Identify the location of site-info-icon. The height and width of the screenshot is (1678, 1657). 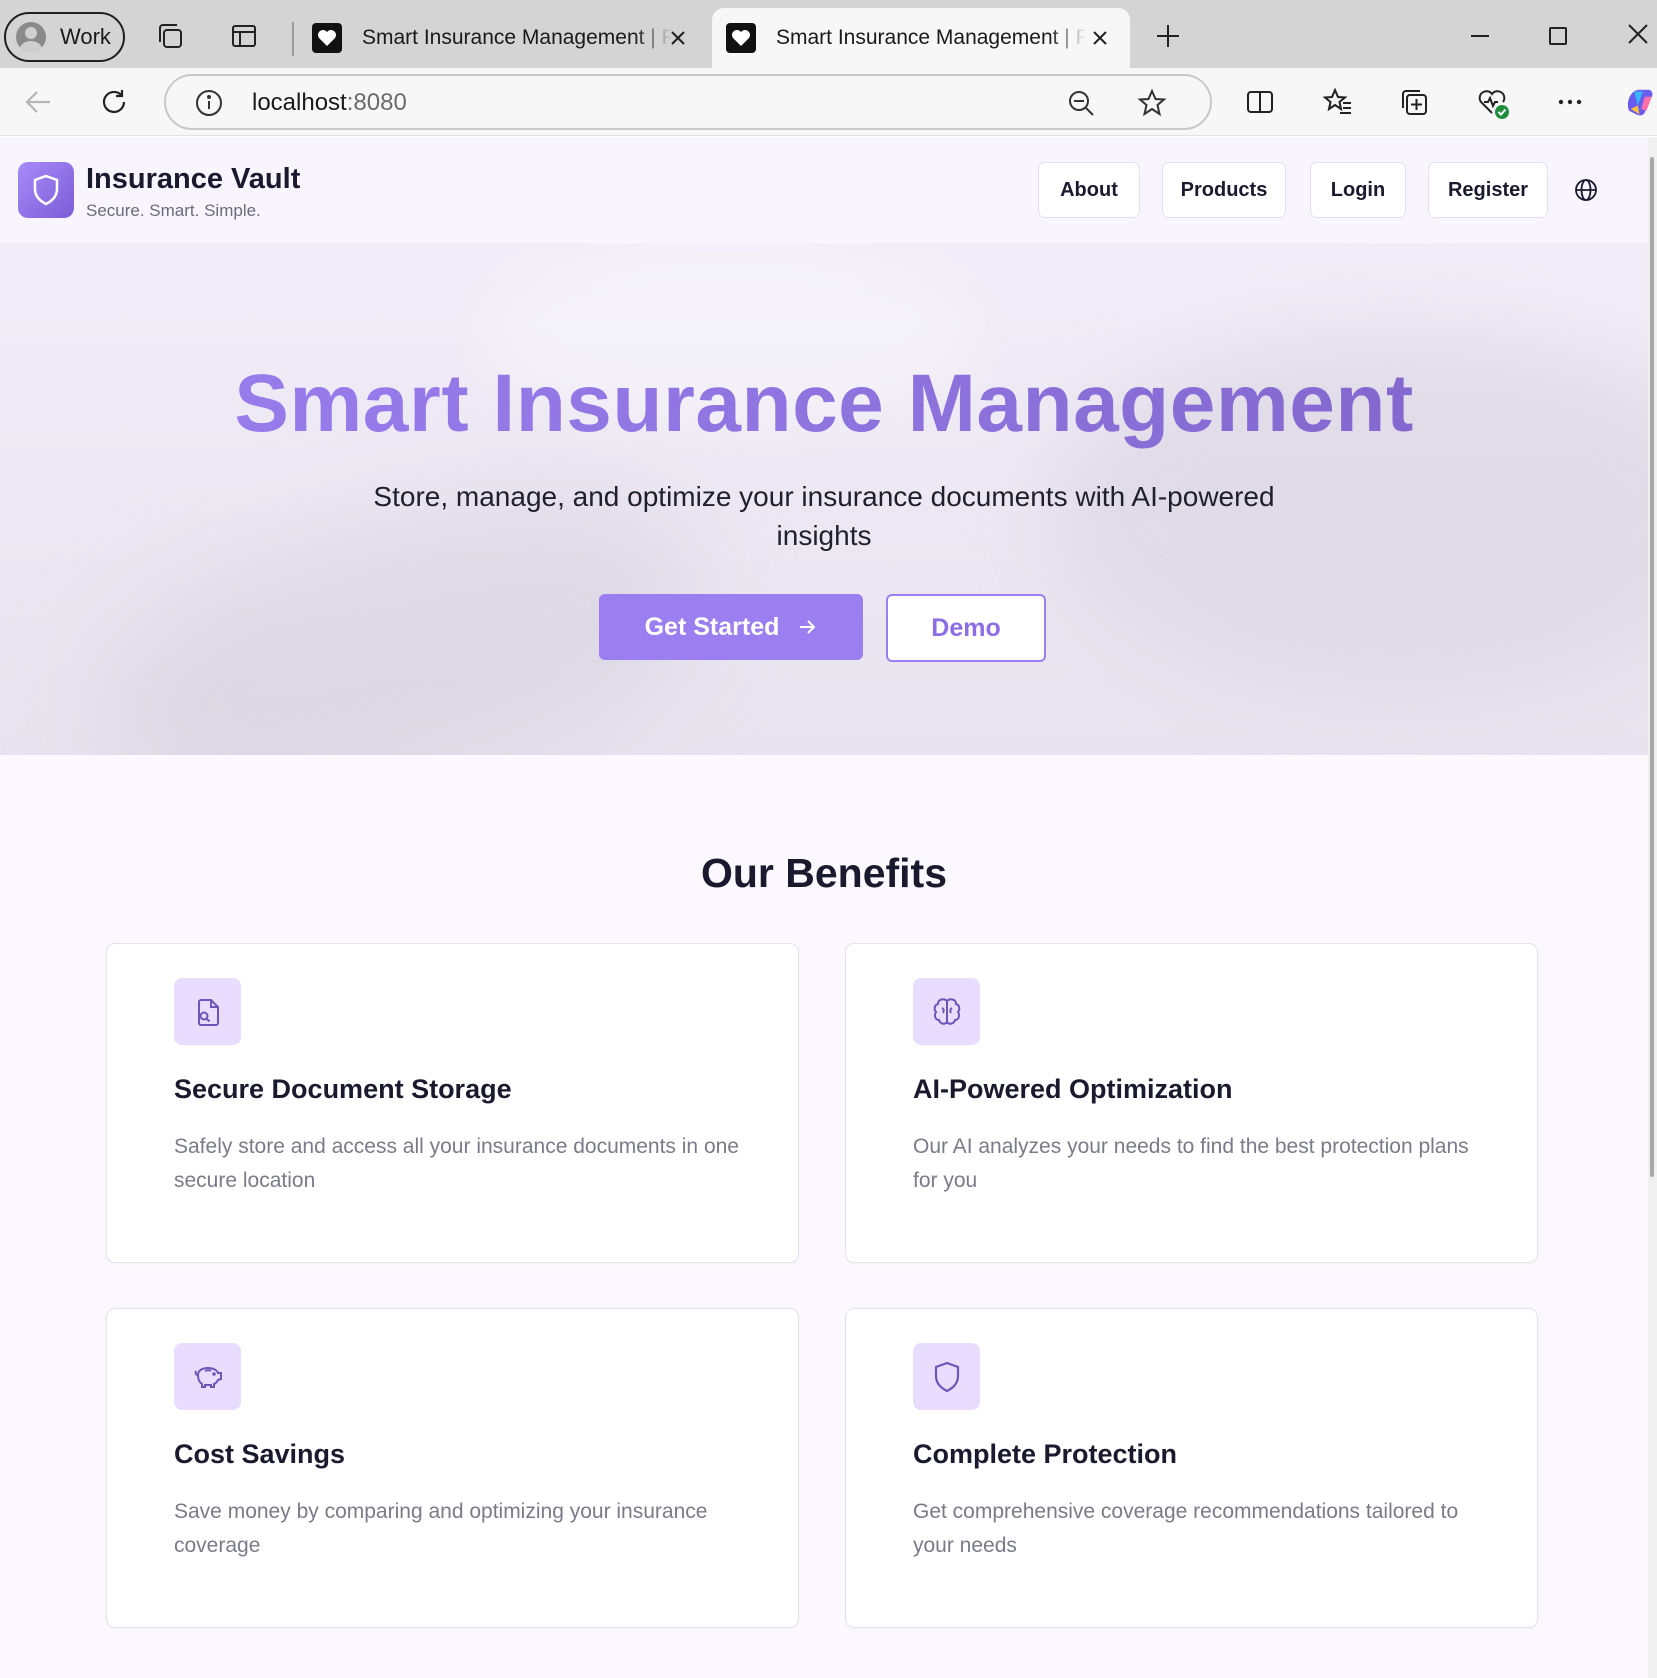
(209, 103).